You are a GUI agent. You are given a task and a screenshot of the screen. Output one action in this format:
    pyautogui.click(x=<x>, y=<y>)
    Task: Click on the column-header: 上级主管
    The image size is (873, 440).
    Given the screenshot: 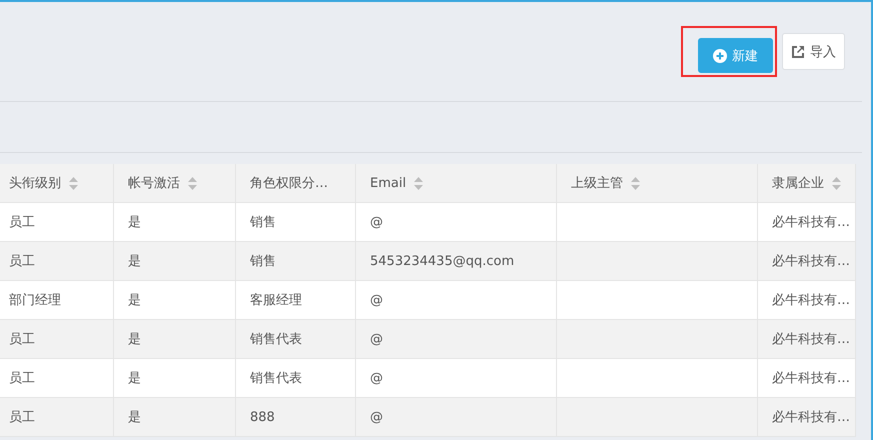 What is the action you would take?
    pyautogui.click(x=657, y=183)
    